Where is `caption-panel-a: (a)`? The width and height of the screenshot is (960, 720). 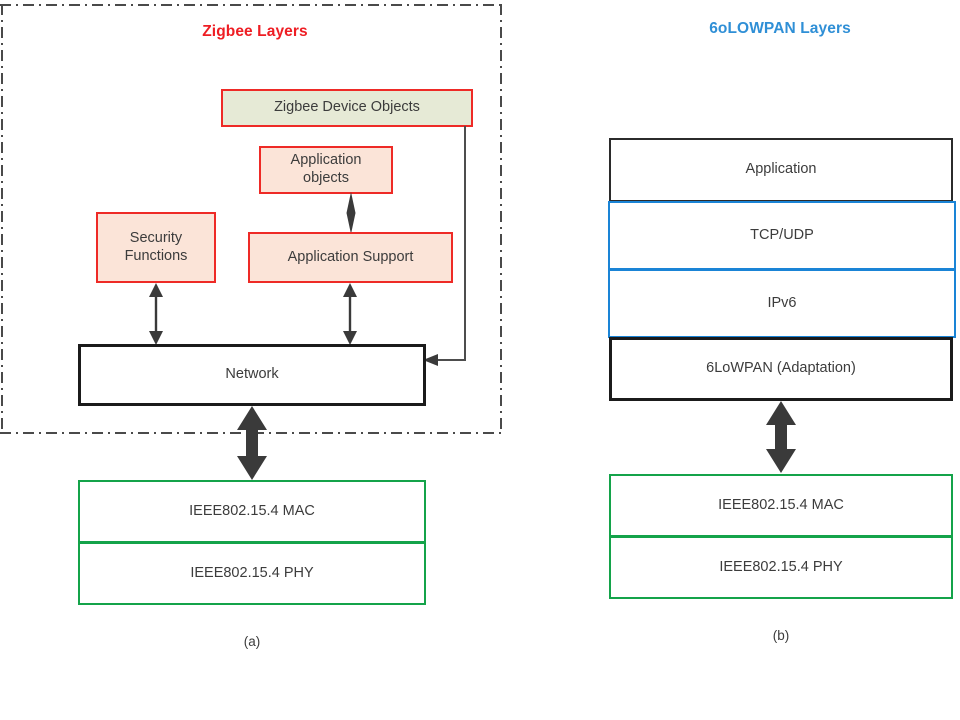
caption-panel-a: (a) is located at coordinates (252, 641).